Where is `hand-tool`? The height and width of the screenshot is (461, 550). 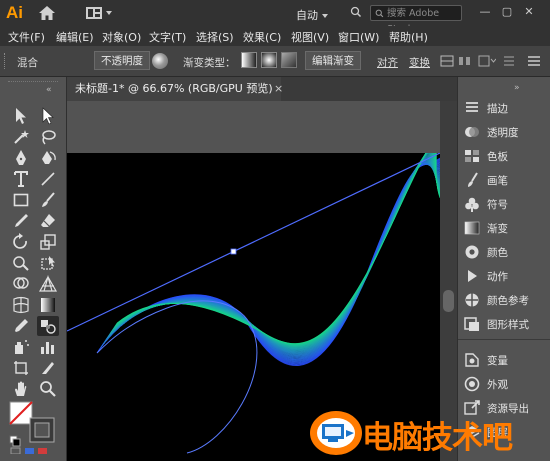
hand-tool is located at coordinates (21, 389).